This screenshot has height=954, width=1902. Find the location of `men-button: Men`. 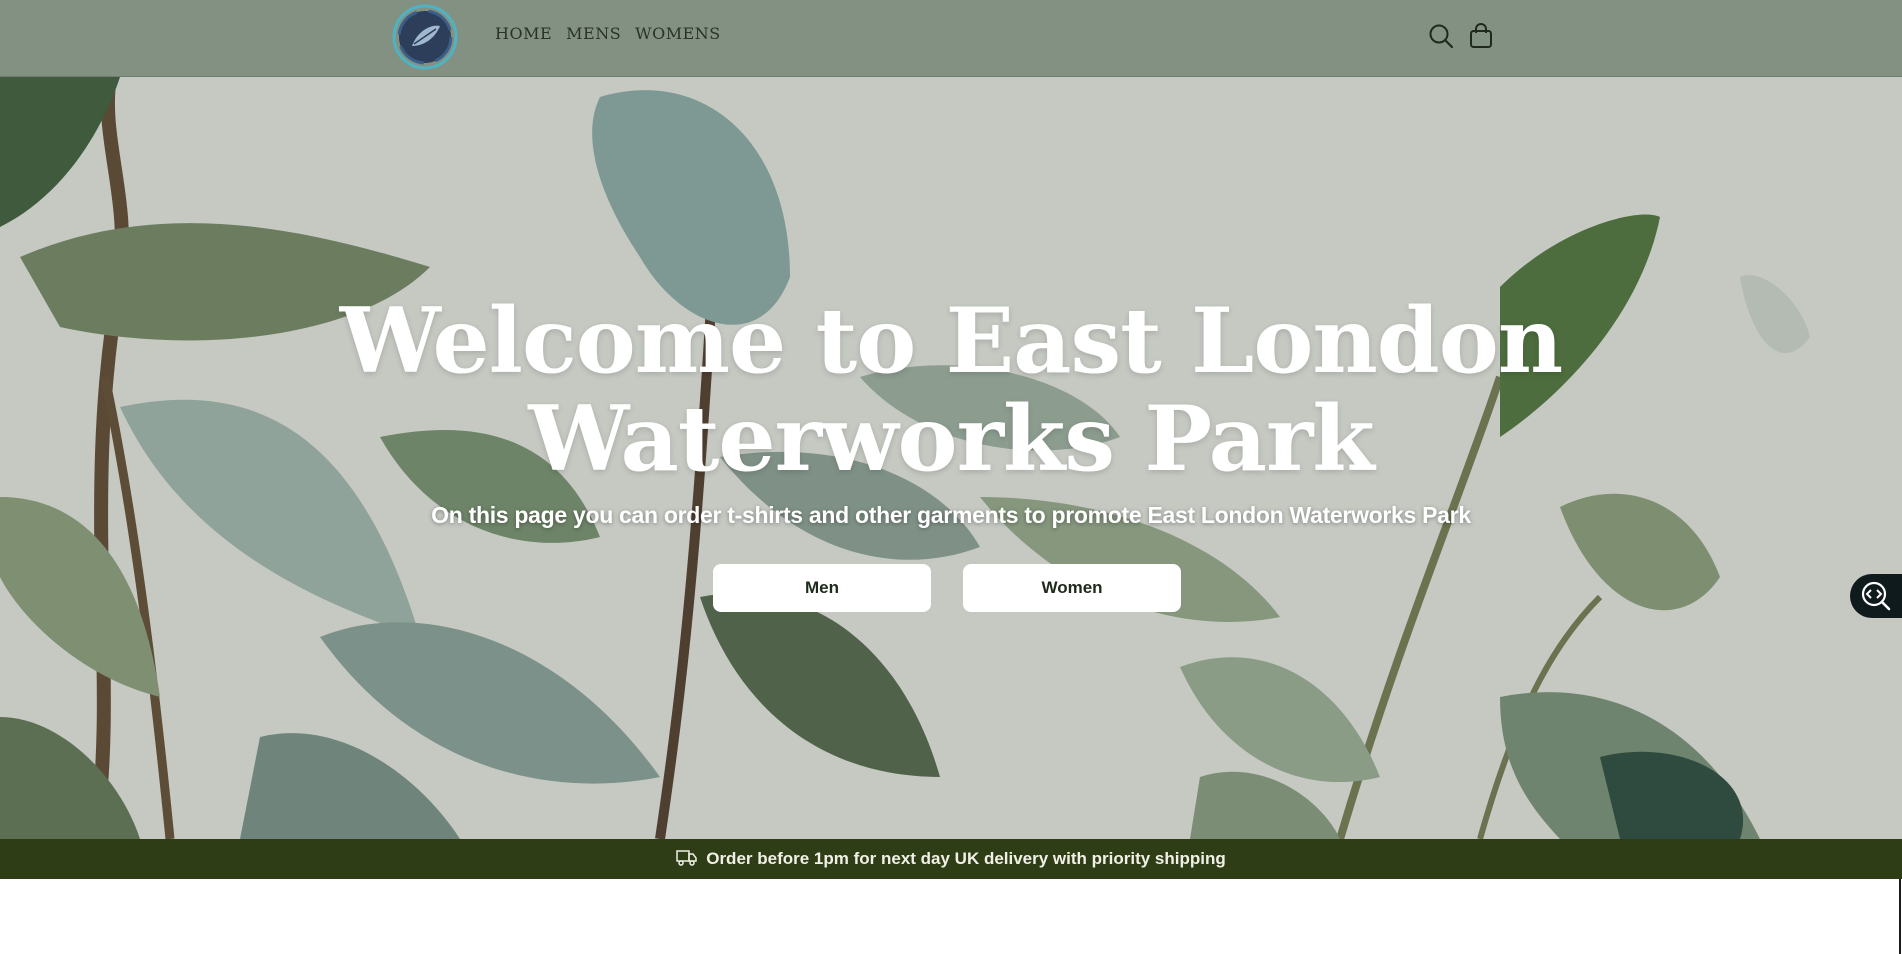

men-button: Men is located at coordinates (822, 588).